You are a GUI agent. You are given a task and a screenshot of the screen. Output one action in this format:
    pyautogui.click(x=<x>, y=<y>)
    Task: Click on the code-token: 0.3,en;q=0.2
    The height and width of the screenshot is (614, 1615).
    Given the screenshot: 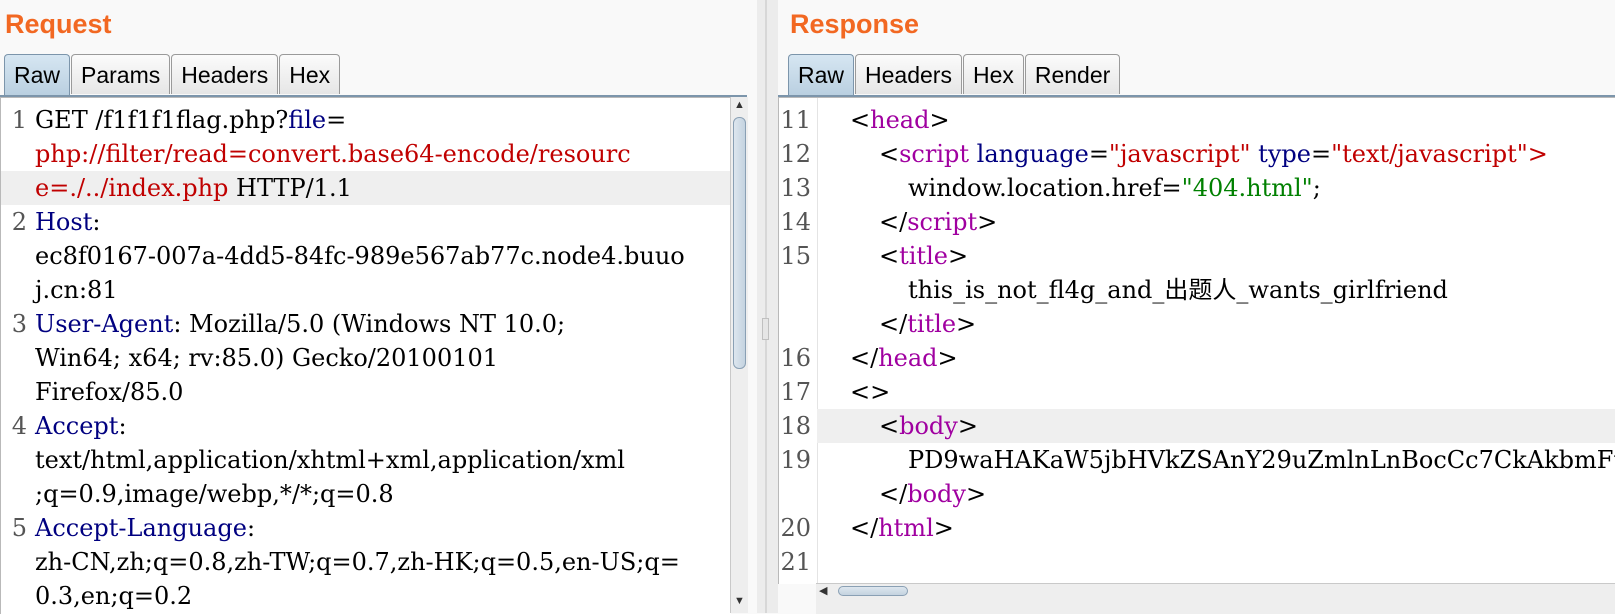 What is the action you would take?
    pyautogui.click(x=114, y=596)
    